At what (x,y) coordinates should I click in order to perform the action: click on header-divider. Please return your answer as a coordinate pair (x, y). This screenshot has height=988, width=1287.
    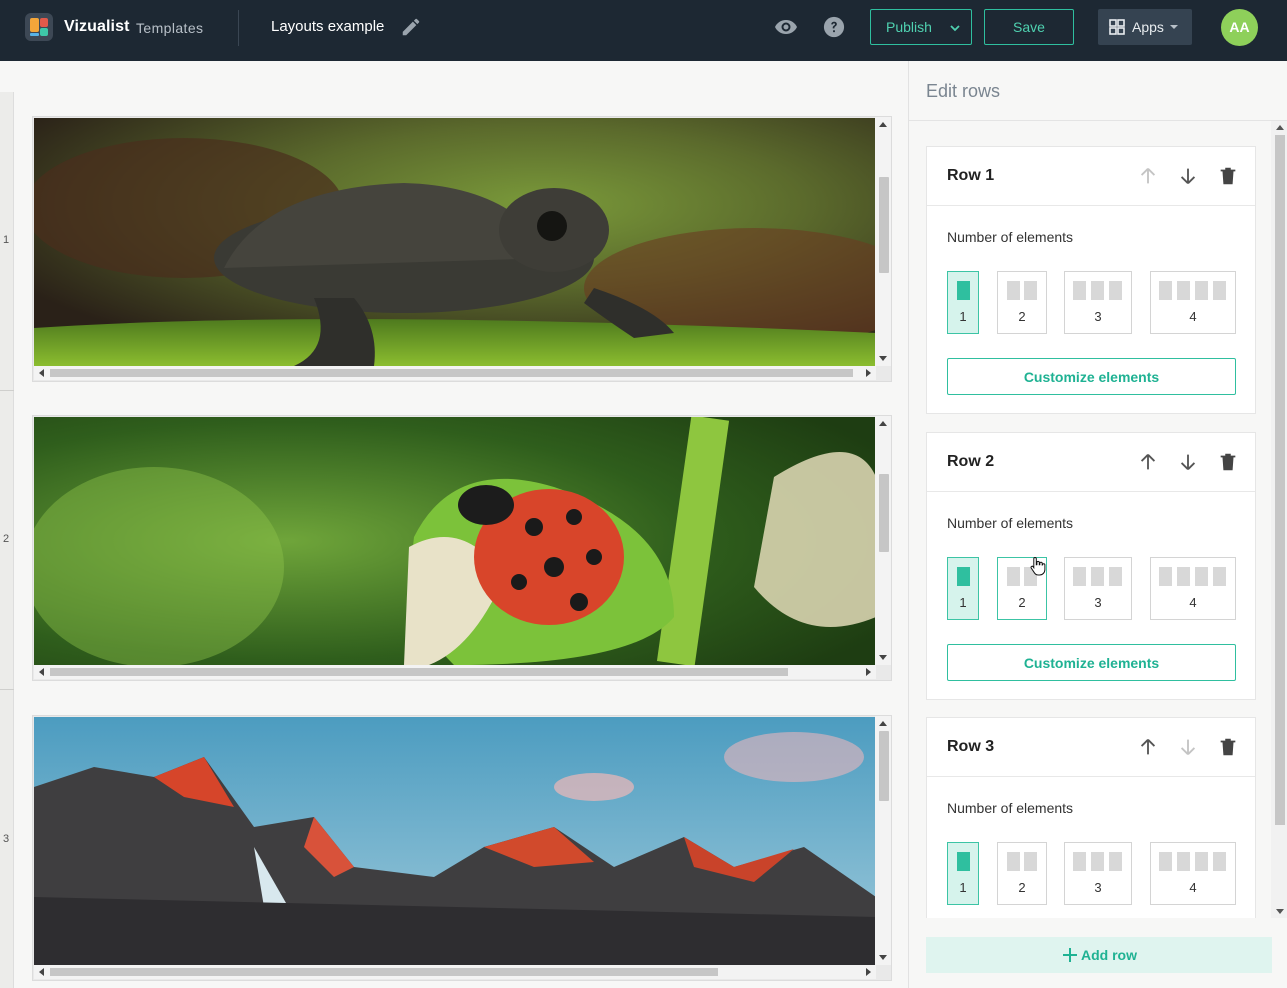
    Looking at the image, I should click on (238, 28).